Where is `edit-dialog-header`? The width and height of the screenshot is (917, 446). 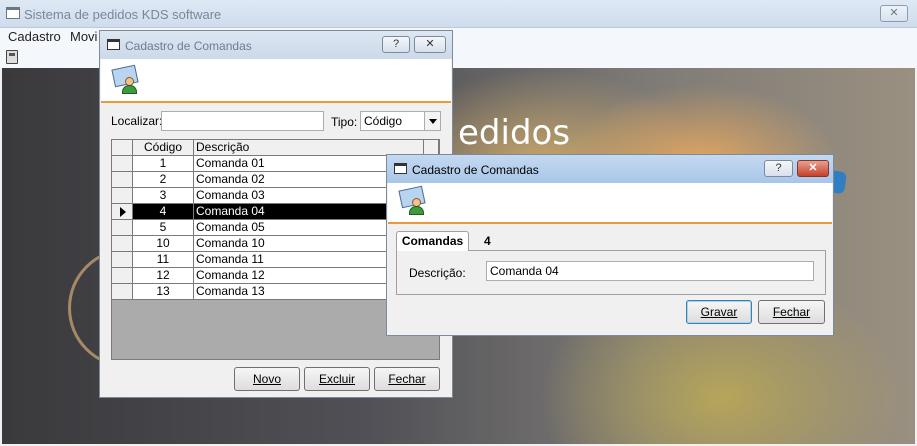 edit-dialog-header is located at coordinates (610, 203).